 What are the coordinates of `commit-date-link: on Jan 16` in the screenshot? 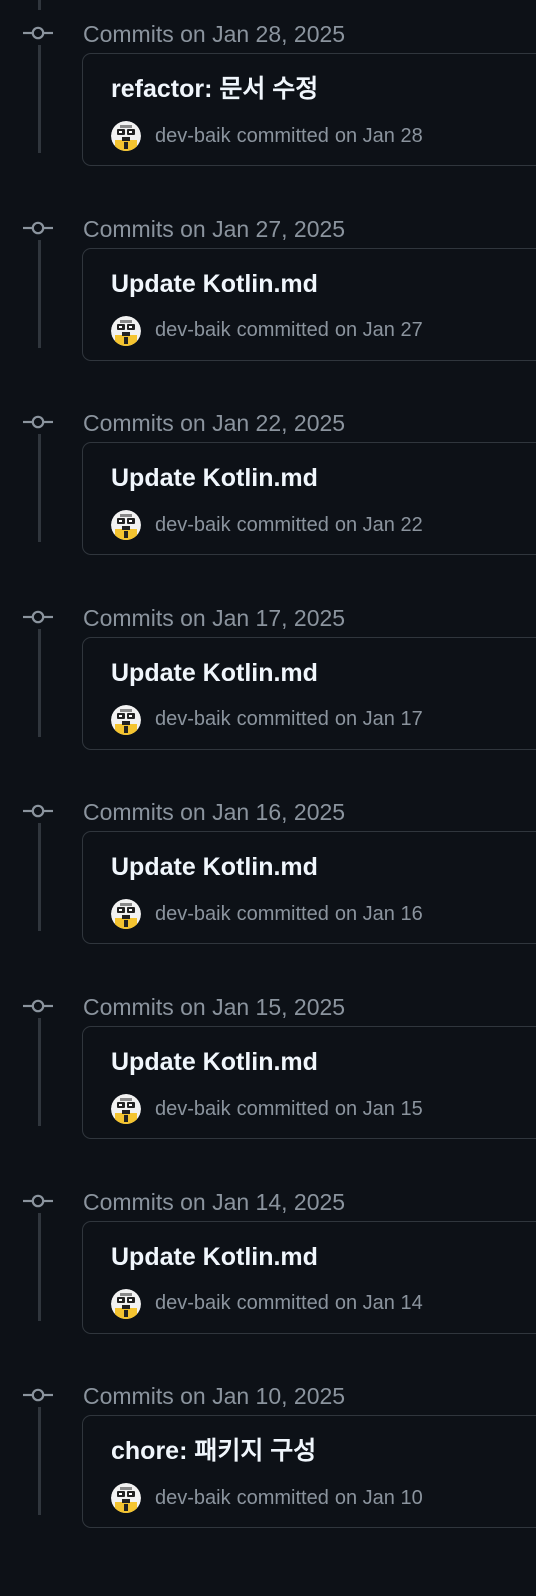 It's located at (379, 914).